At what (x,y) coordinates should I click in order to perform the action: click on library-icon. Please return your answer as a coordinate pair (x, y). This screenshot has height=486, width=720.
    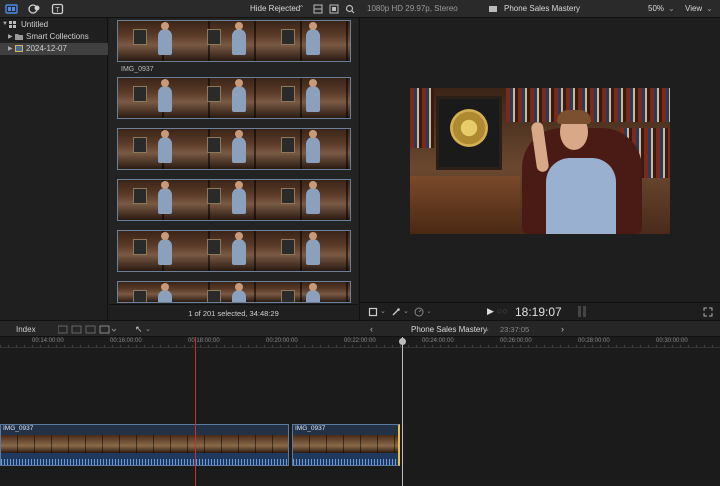
    Looking at the image, I should click on (11, 9).